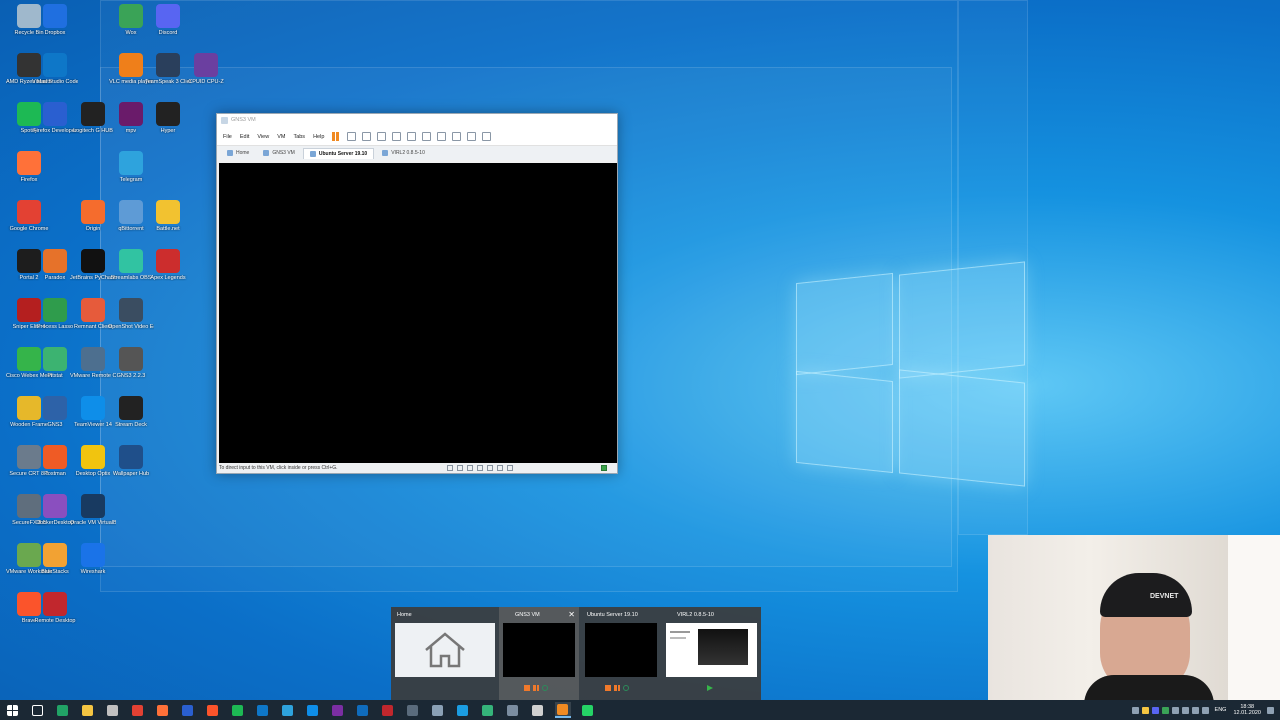 The image size is (1280, 720). What do you see at coordinates (1205, 710) in the screenshot?
I see `volume-icon` at bounding box center [1205, 710].